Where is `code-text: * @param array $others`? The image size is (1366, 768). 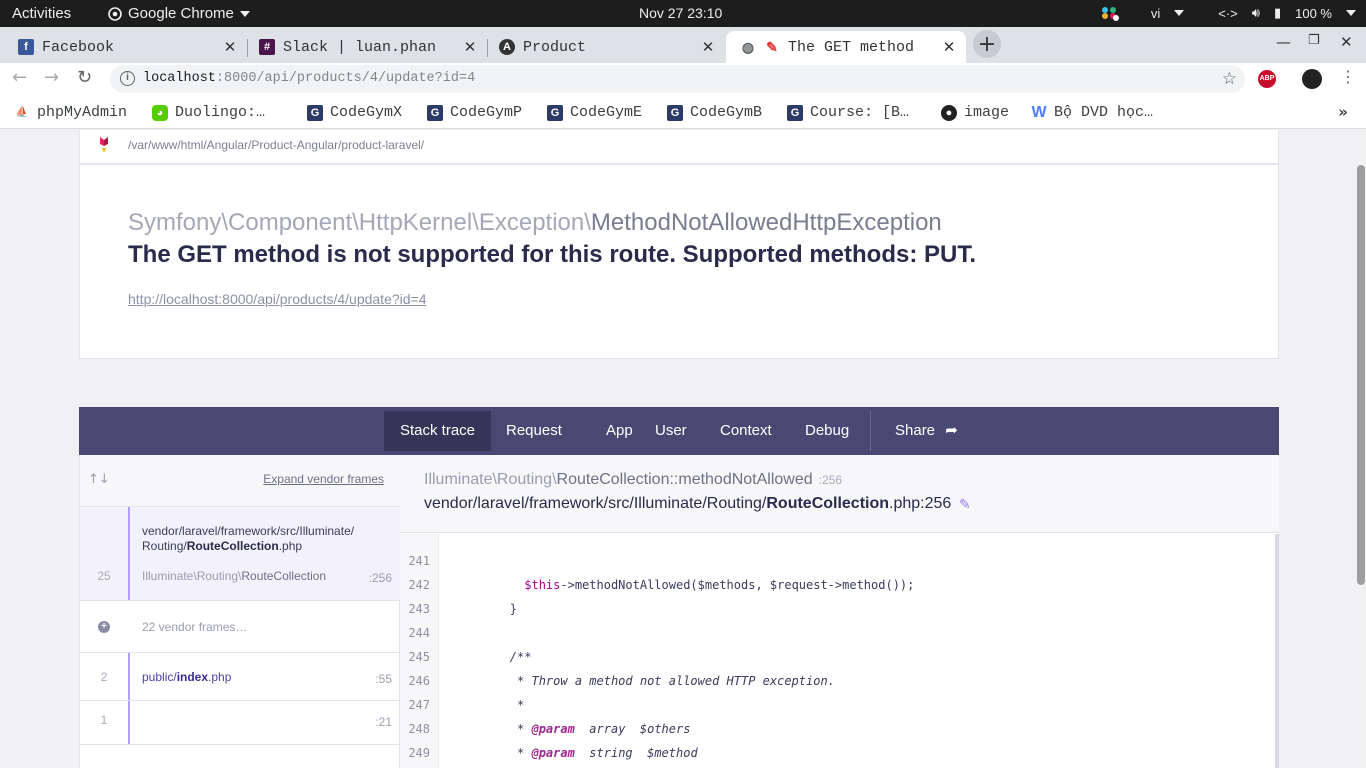
code-text: * @param array $others is located at coordinates (571, 729).